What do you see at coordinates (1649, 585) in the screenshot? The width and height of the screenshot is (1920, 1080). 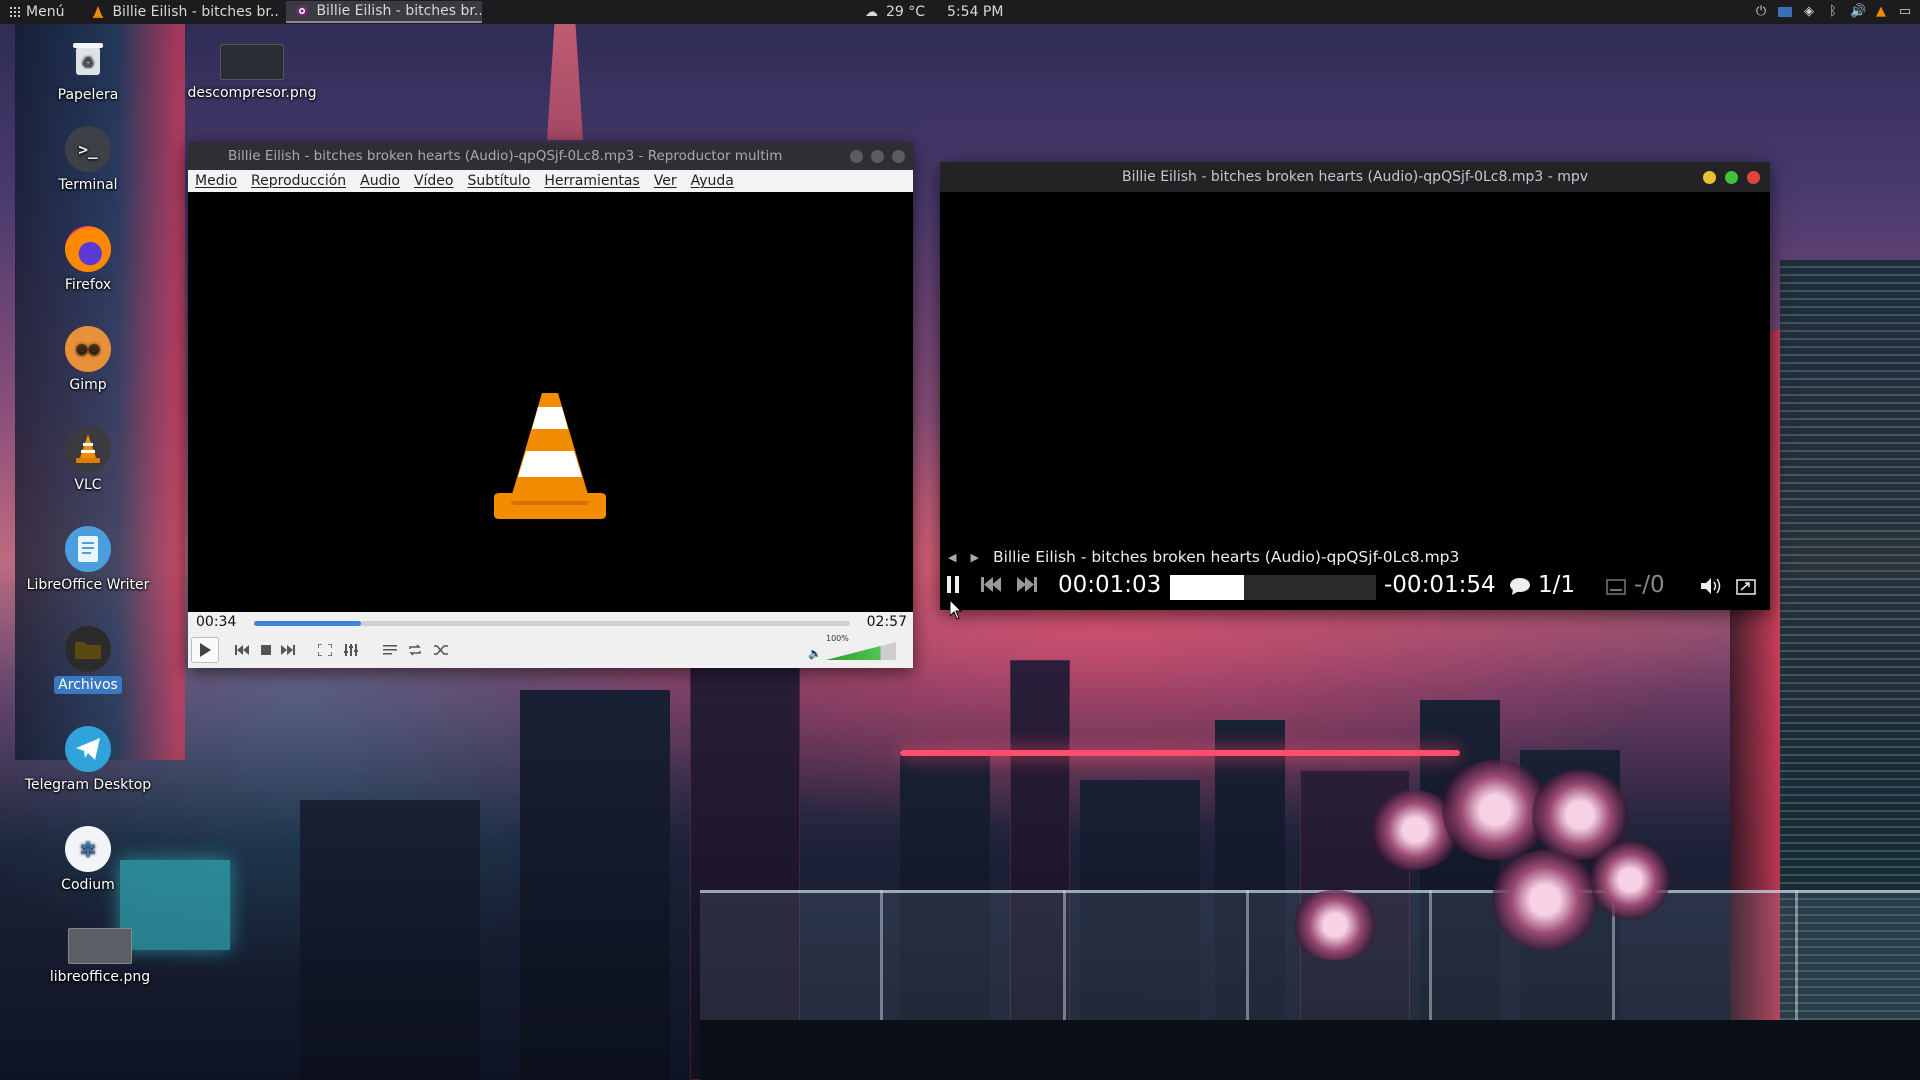 I see `subtitle-track-label: -/0` at bounding box center [1649, 585].